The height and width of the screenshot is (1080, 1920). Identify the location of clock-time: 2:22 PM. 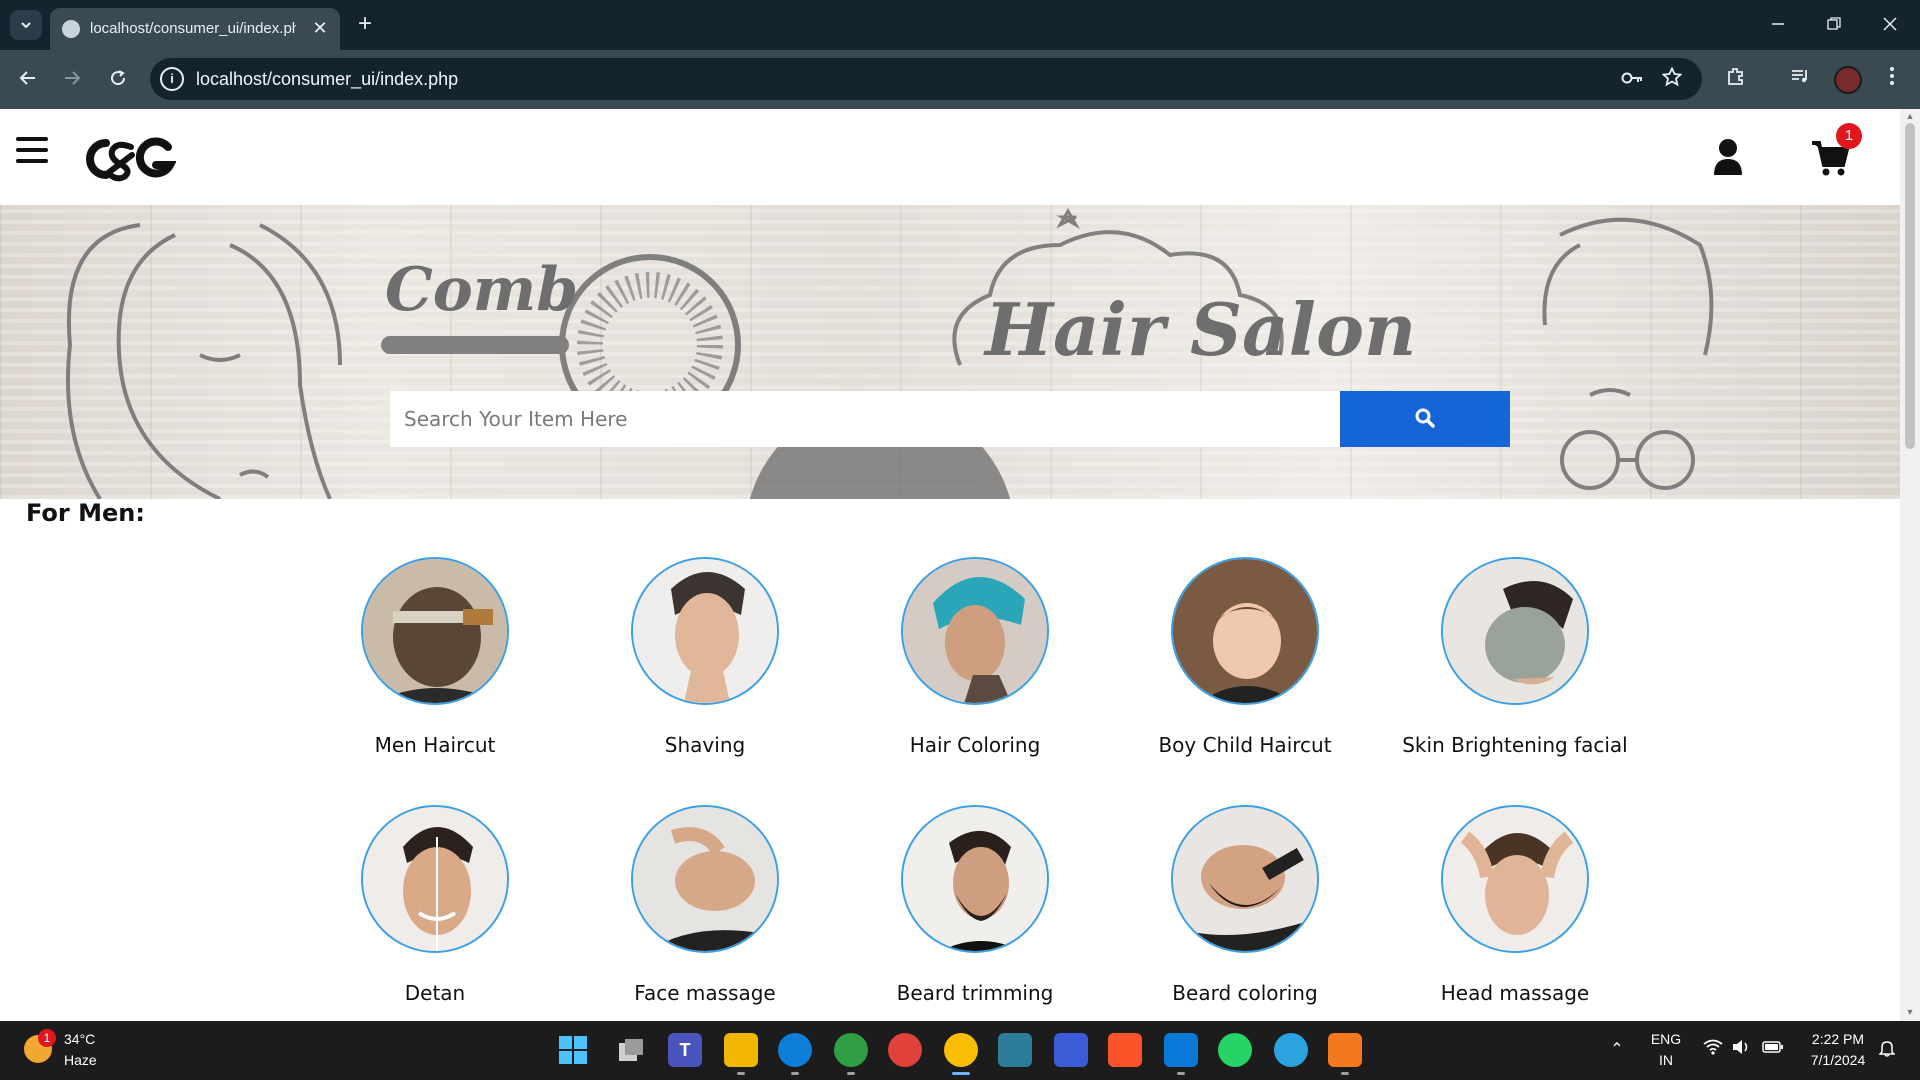
(1838, 1039).